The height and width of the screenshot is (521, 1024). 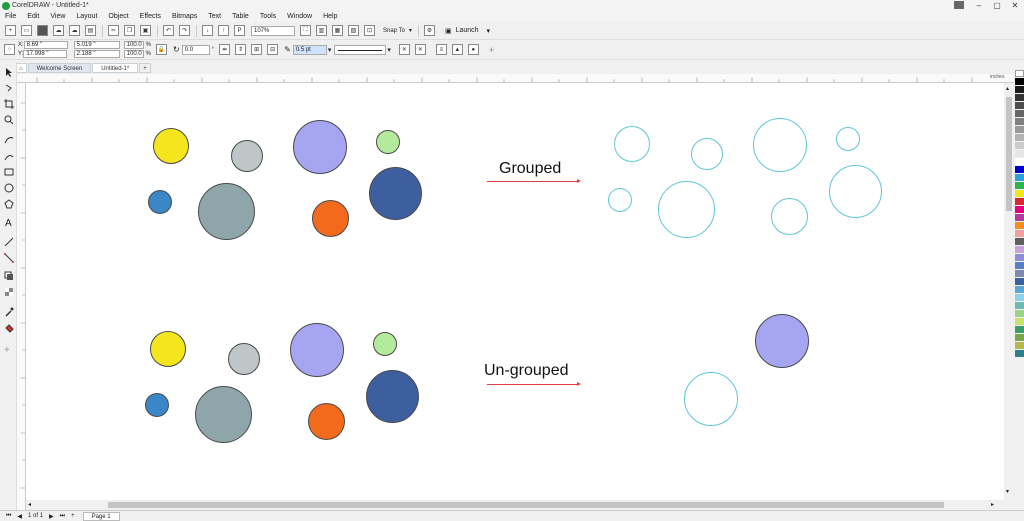 I want to click on mirror-horizontal-icon: ⇹, so click(x=225, y=49).